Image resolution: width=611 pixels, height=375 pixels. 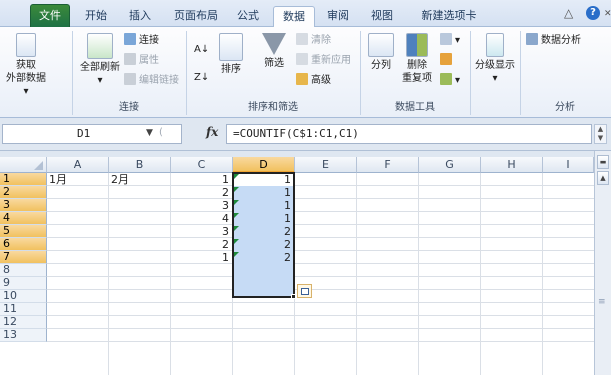 I want to click on refresh-all-button: 全部刷新 ▾, so click(x=100, y=60).